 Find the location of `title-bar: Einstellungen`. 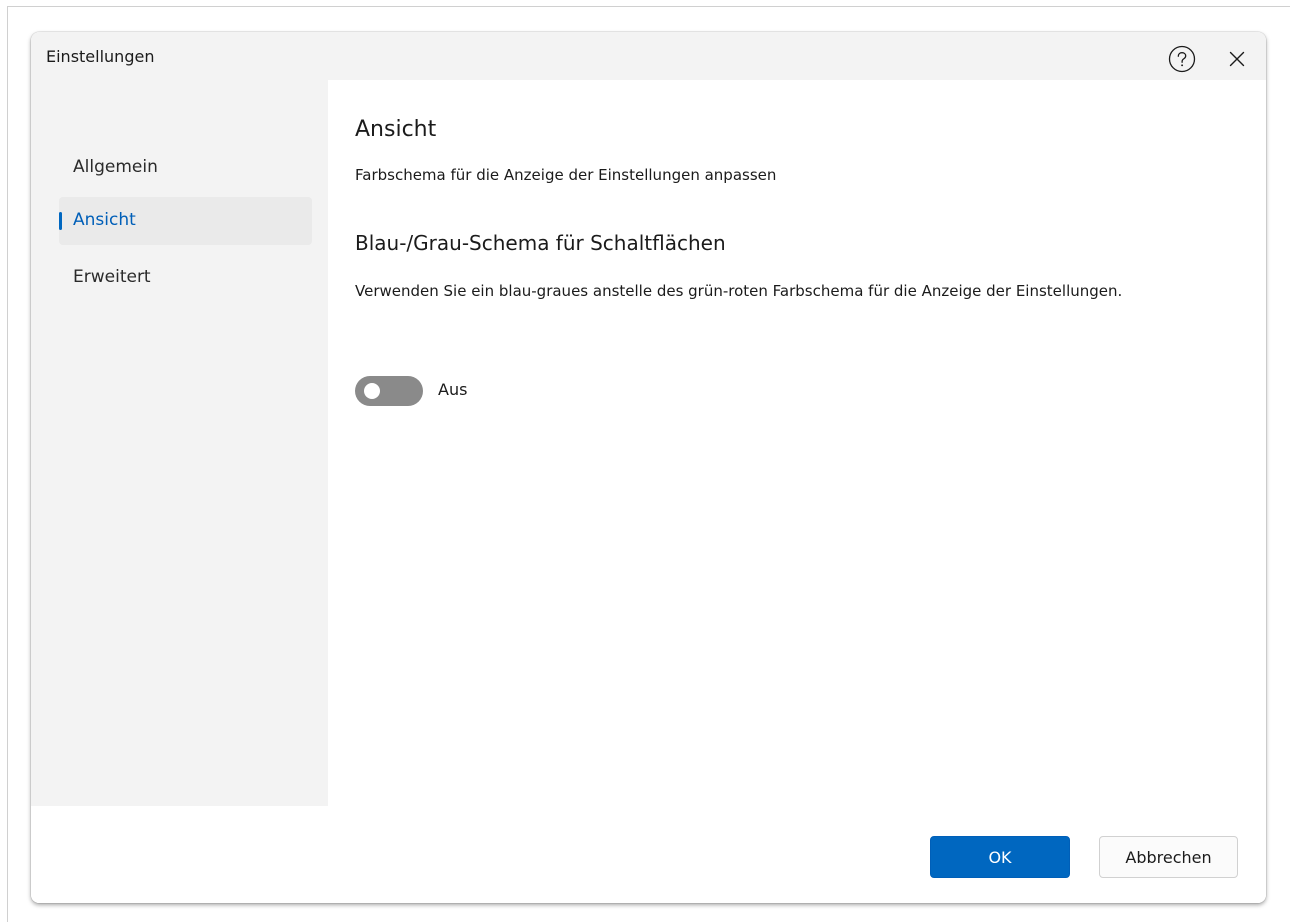

title-bar: Einstellungen is located at coordinates (648, 56).